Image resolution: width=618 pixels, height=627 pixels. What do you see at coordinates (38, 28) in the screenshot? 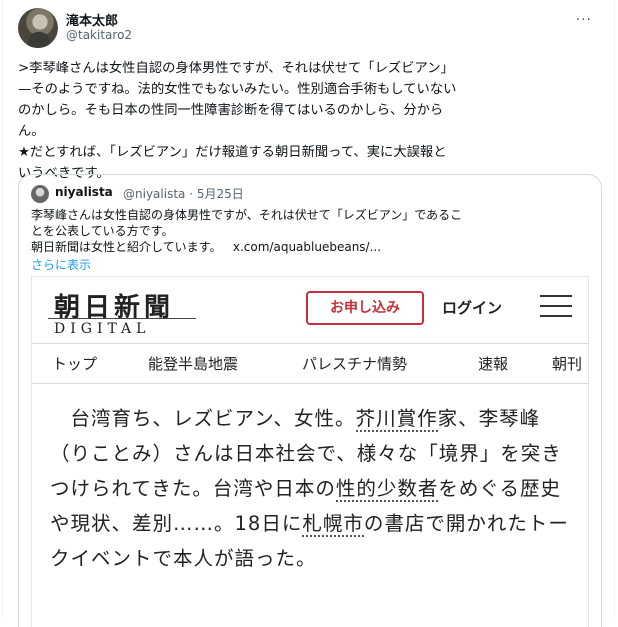
I see `avatar` at bounding box center [38, 28].